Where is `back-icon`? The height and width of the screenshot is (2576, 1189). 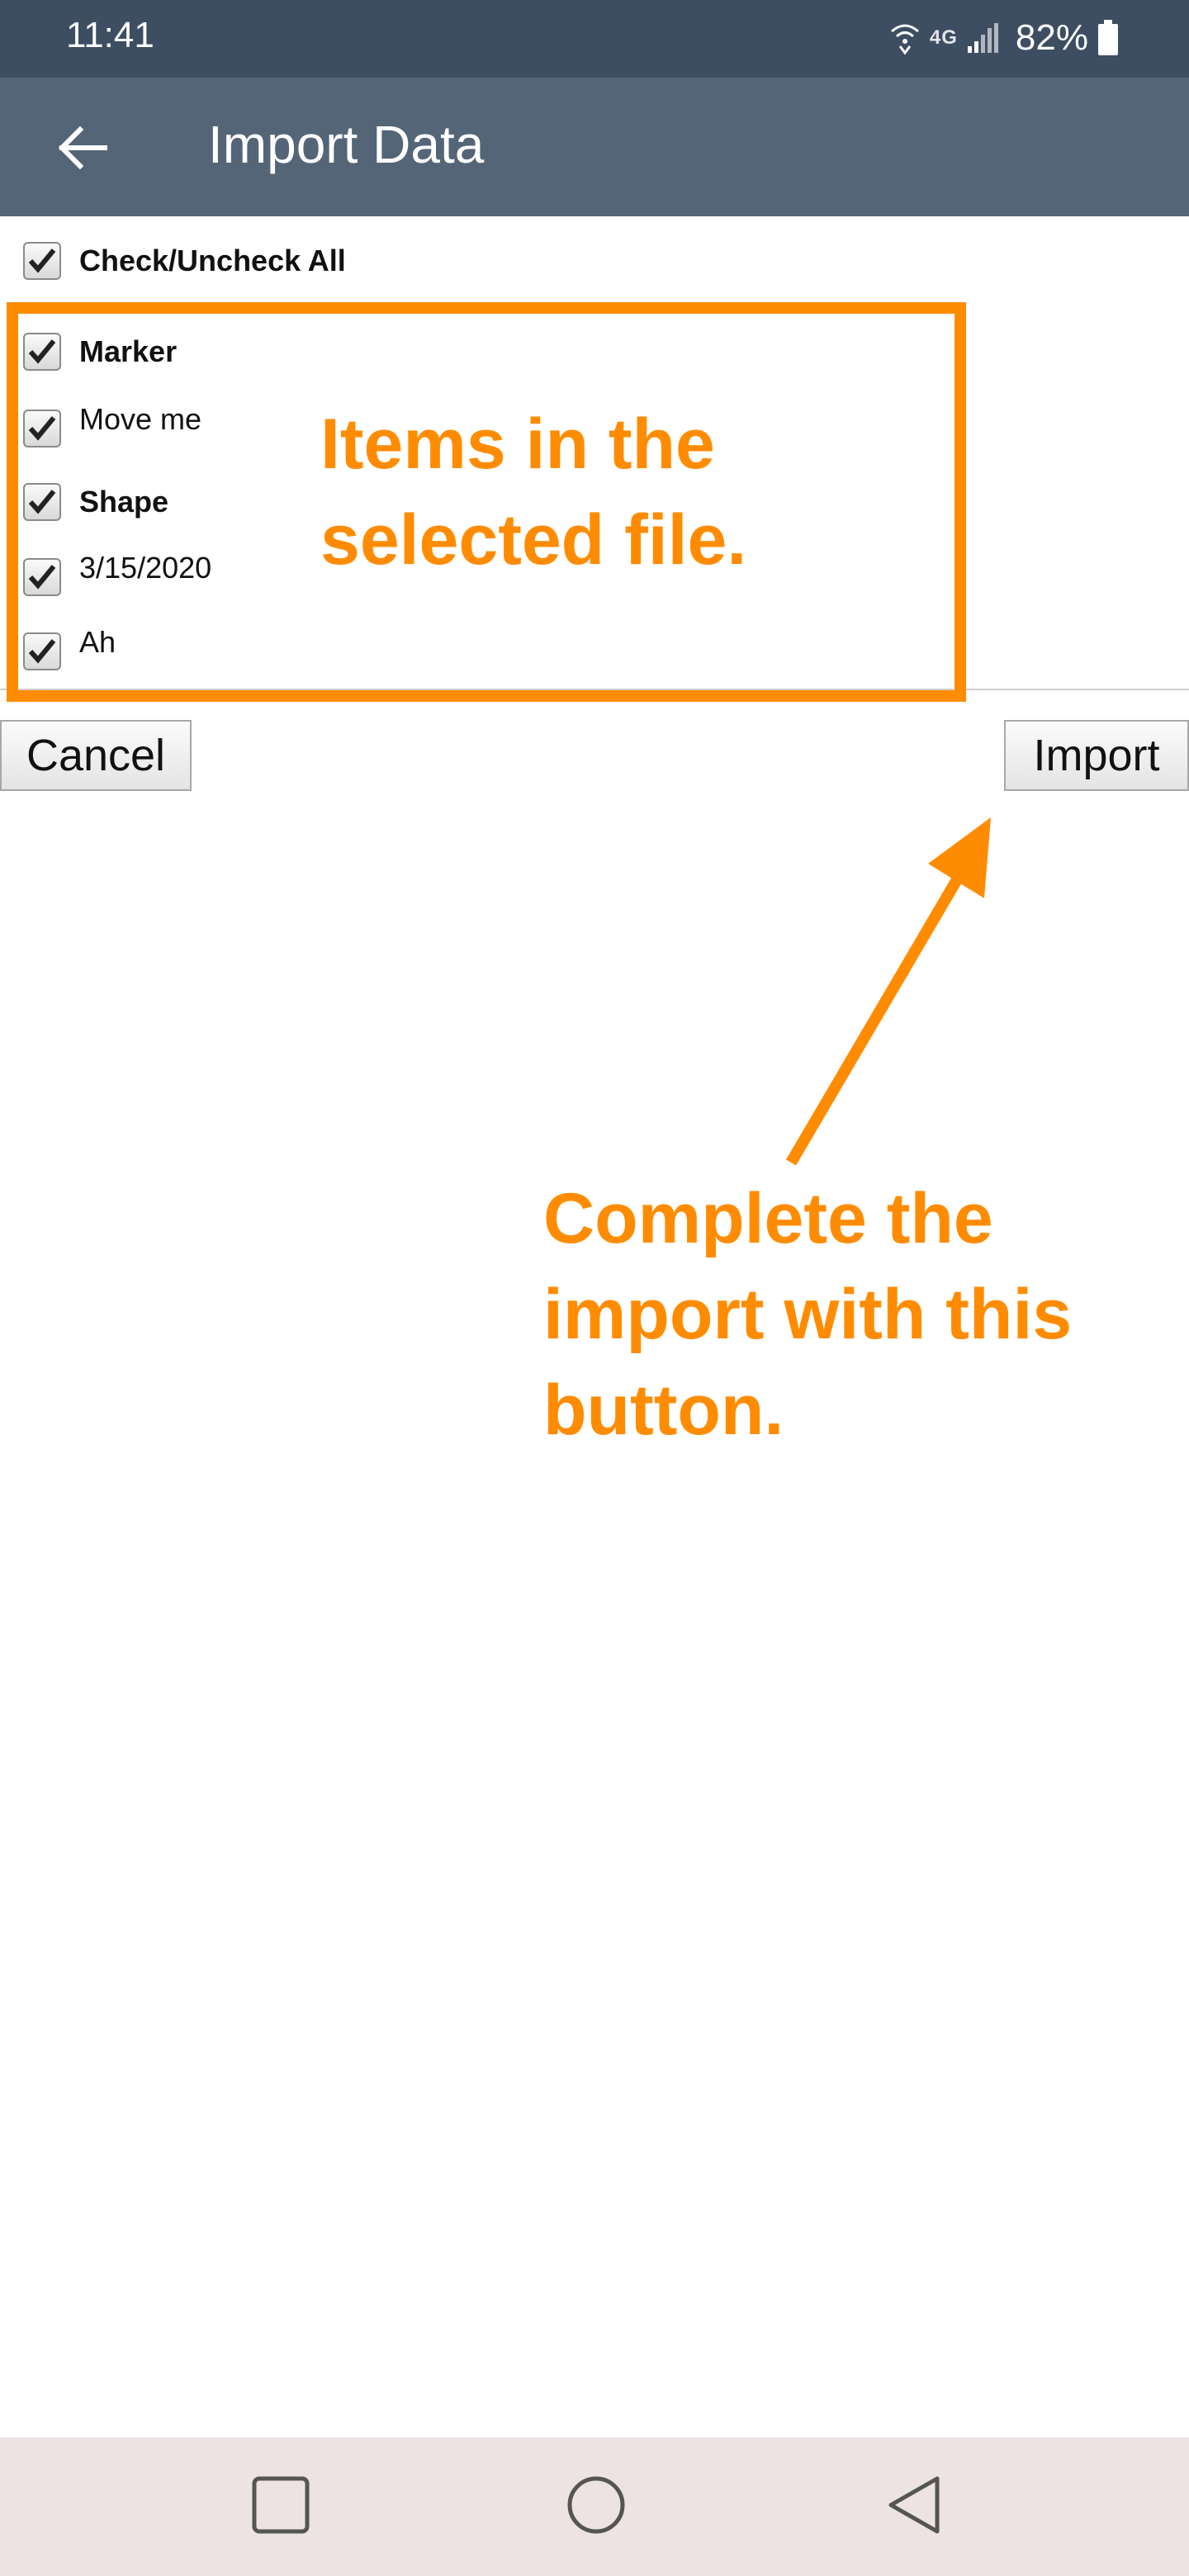 back-icon is located at coordinates (915, 2507).